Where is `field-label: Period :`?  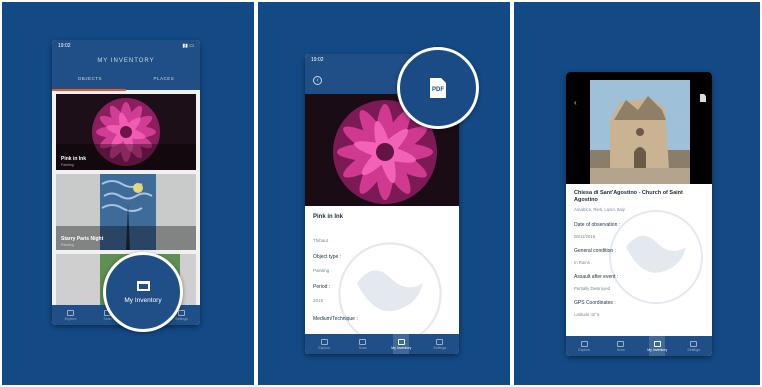 field-label: Period : is located at coordinates (322, 287).